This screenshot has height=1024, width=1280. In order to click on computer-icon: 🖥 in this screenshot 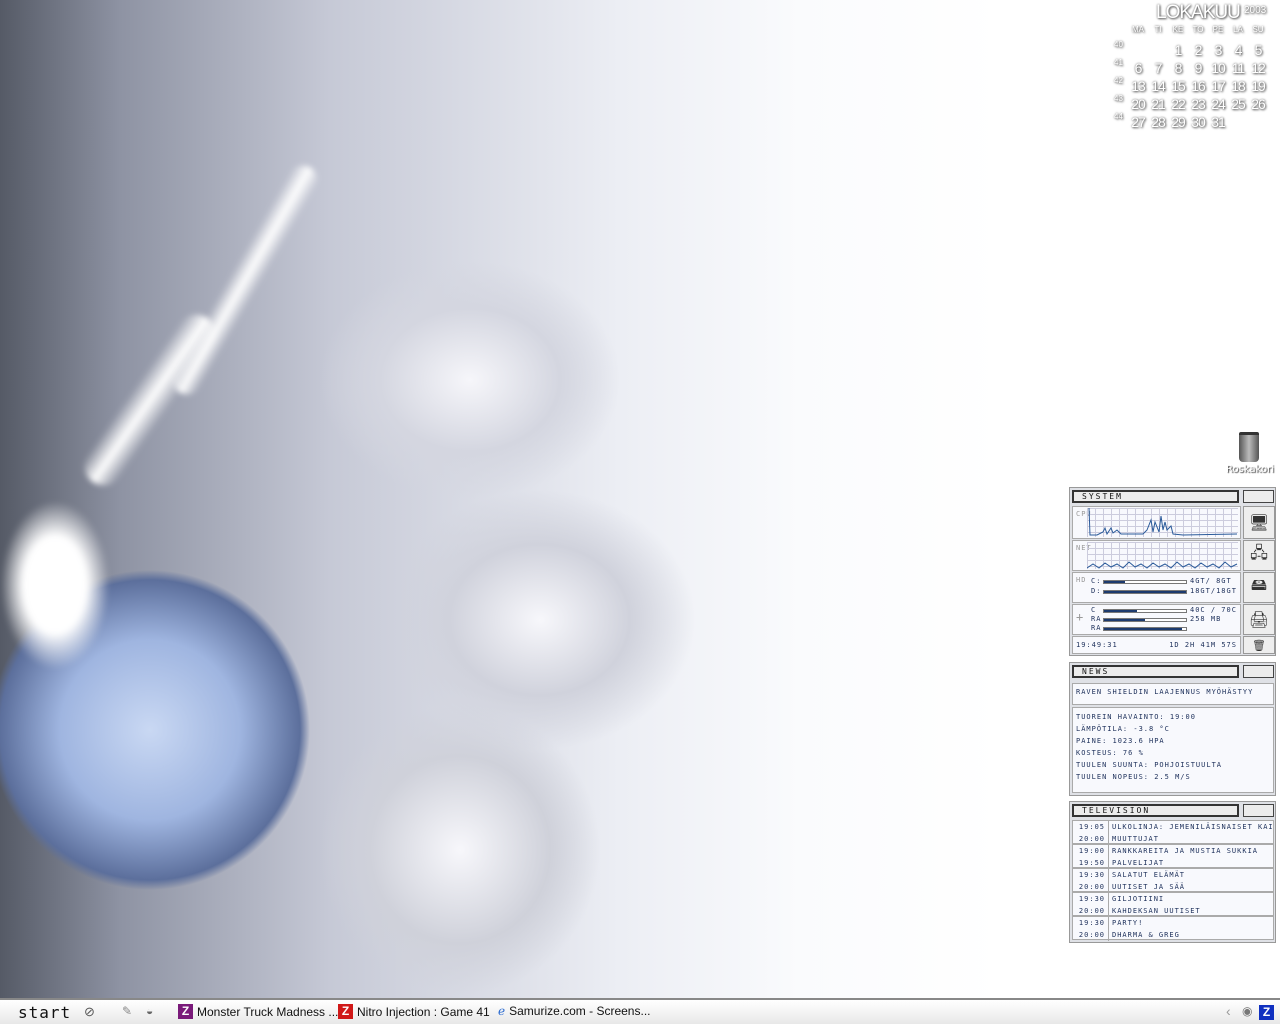, I will do `click(1259, 522)`.